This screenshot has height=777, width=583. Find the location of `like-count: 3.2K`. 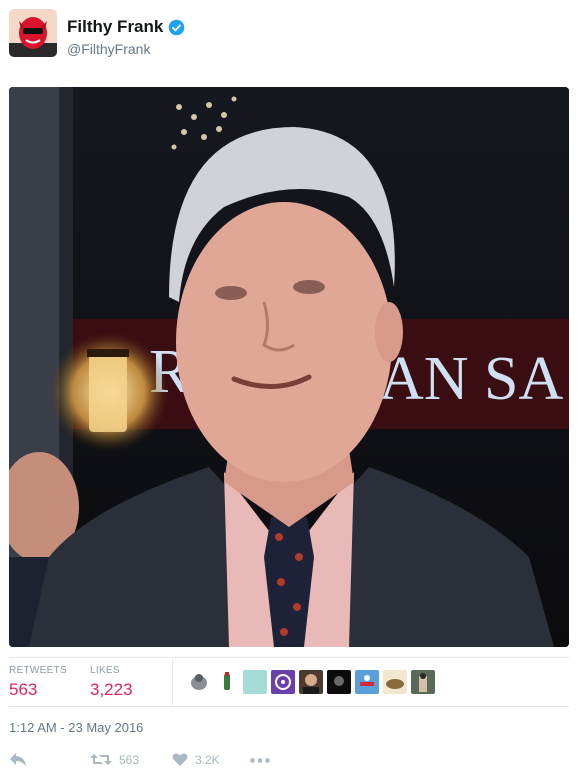

like-count: 3.2K is located at coordinates (207, 759).